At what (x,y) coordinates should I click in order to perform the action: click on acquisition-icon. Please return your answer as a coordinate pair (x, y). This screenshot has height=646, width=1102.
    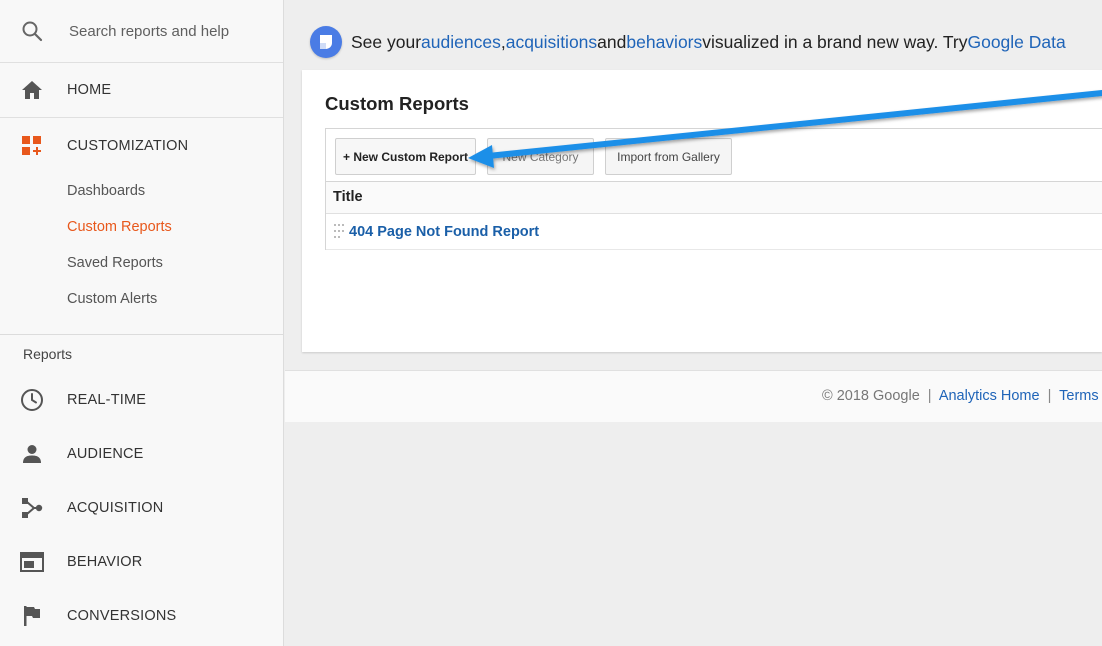
    Looking at the image, I should click on (32, 508).